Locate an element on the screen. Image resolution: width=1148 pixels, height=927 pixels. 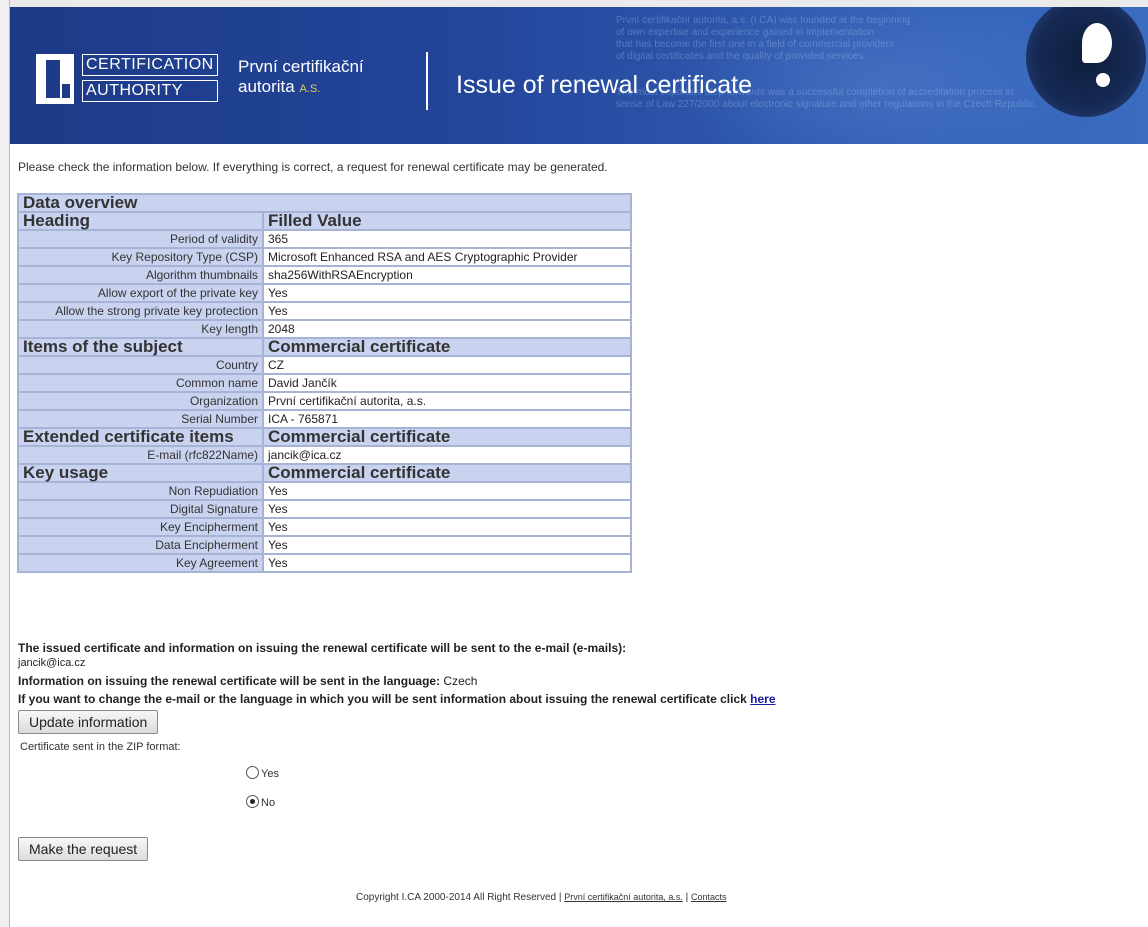
row-value: ICA - 765871 is located at coordinates (447, 419).